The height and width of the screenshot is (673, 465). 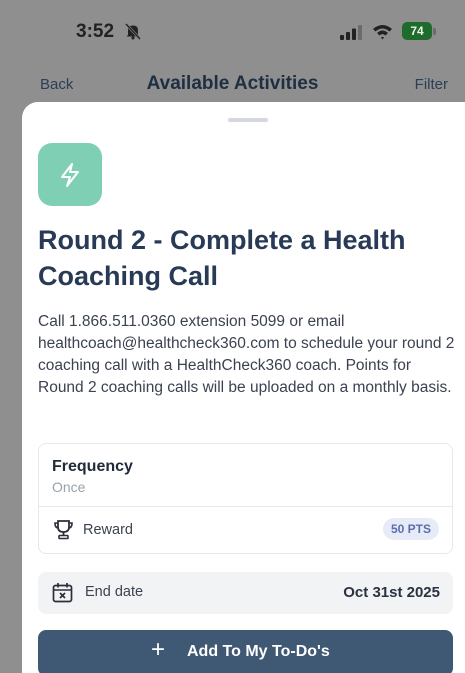 I want to click on battery-level: 74, so click(x=417, y=31).